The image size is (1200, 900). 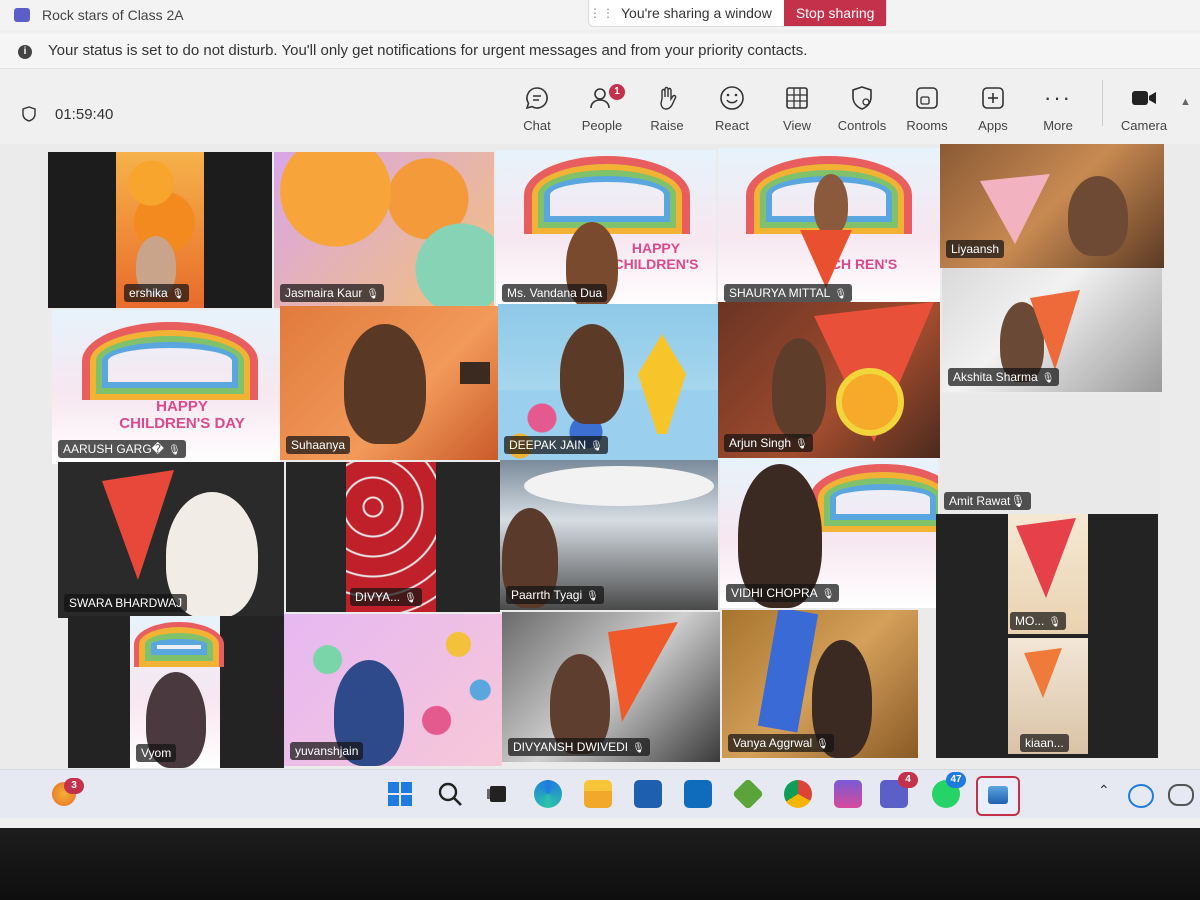 What do you see at coordinates (820, 684) in the screenshot?
I see `participant-tile: Vanya Aggrwal 🎙` at bounding box center [820, 684].